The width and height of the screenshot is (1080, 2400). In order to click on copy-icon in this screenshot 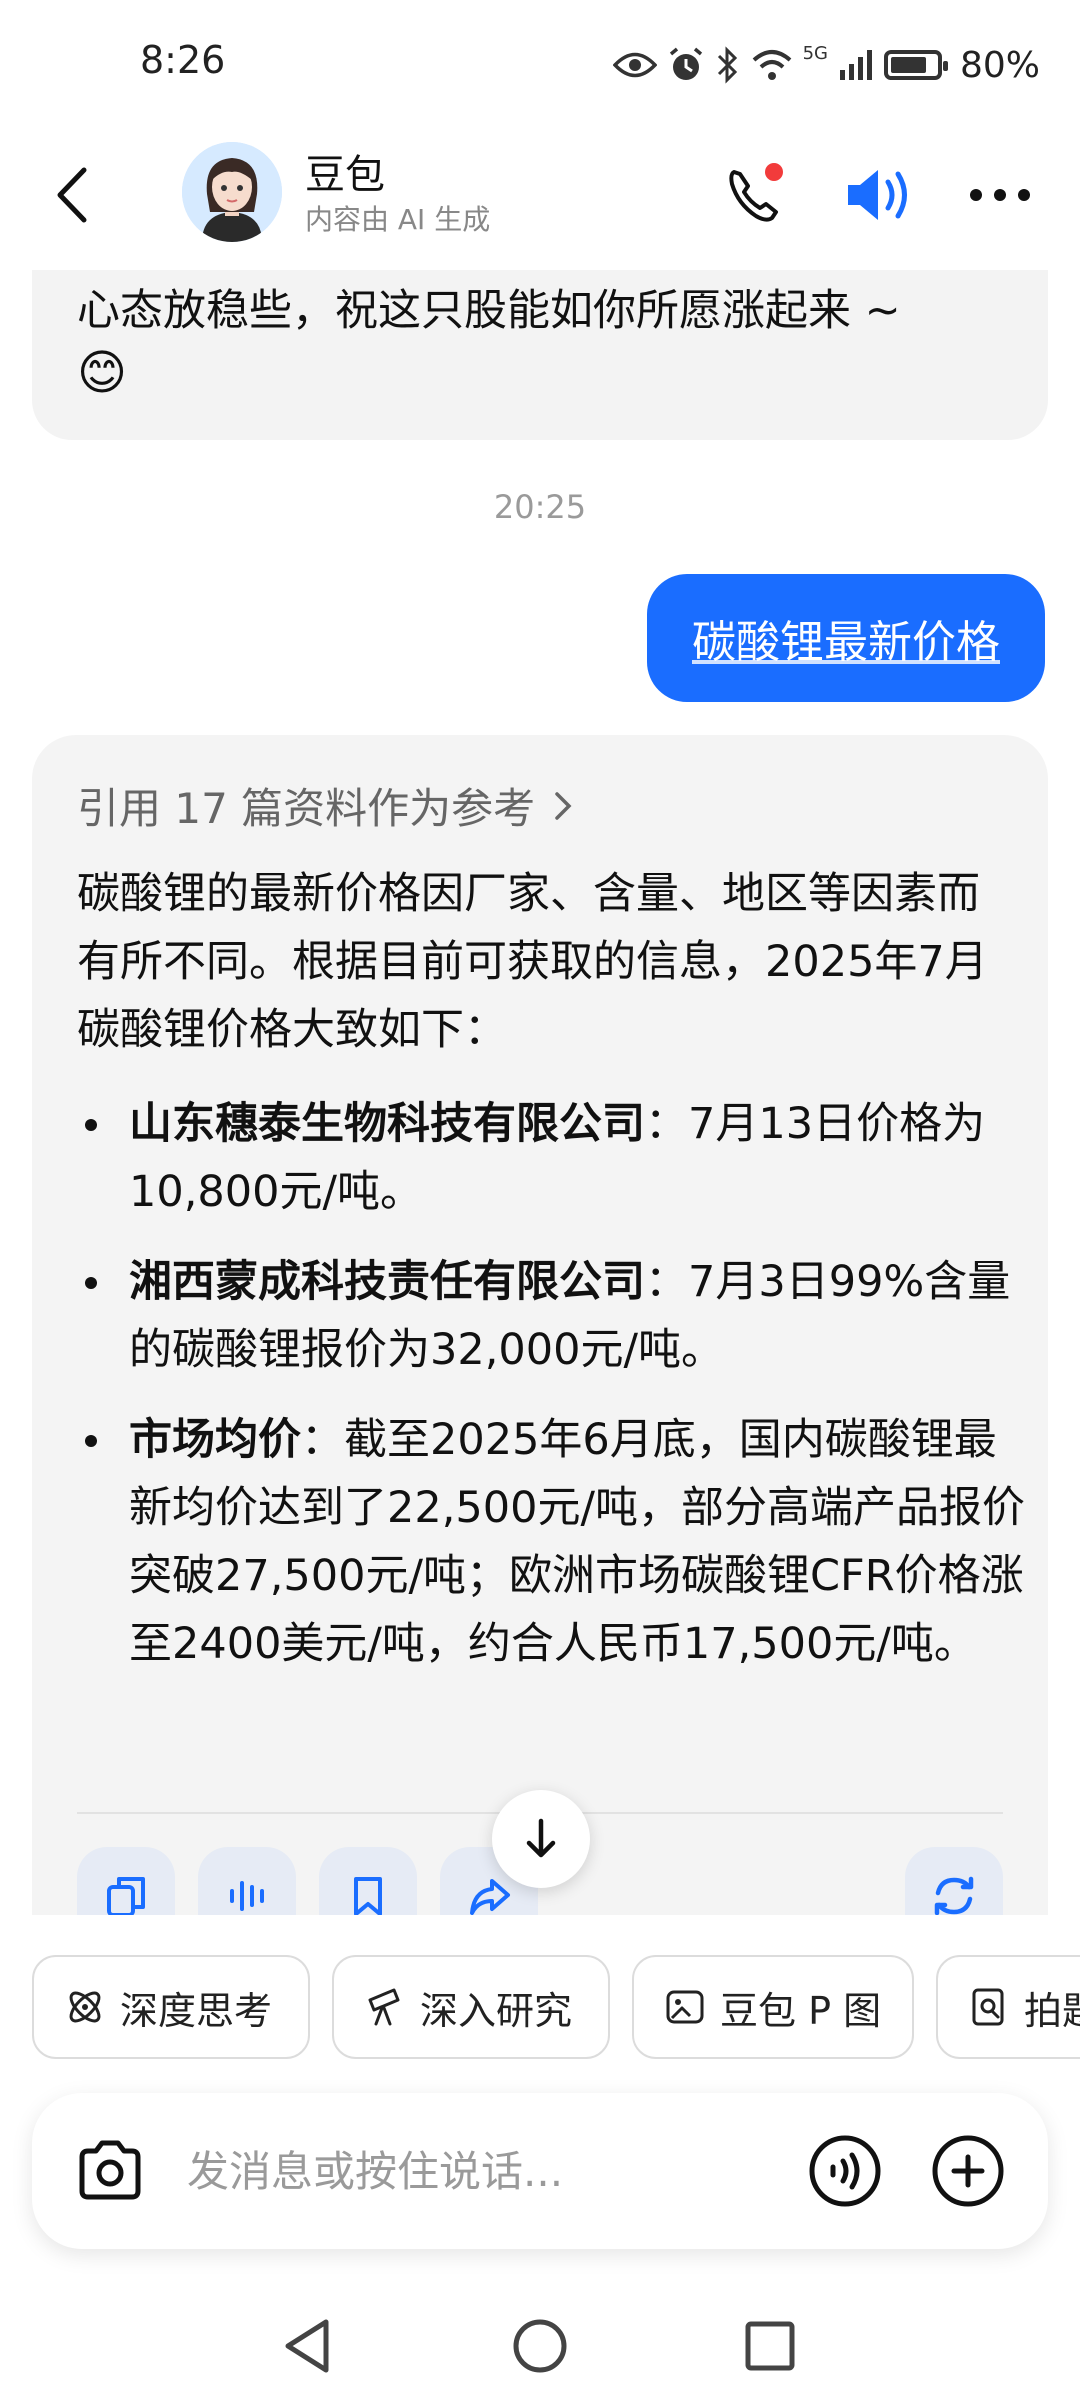, I will do `click(126, 1896)`.